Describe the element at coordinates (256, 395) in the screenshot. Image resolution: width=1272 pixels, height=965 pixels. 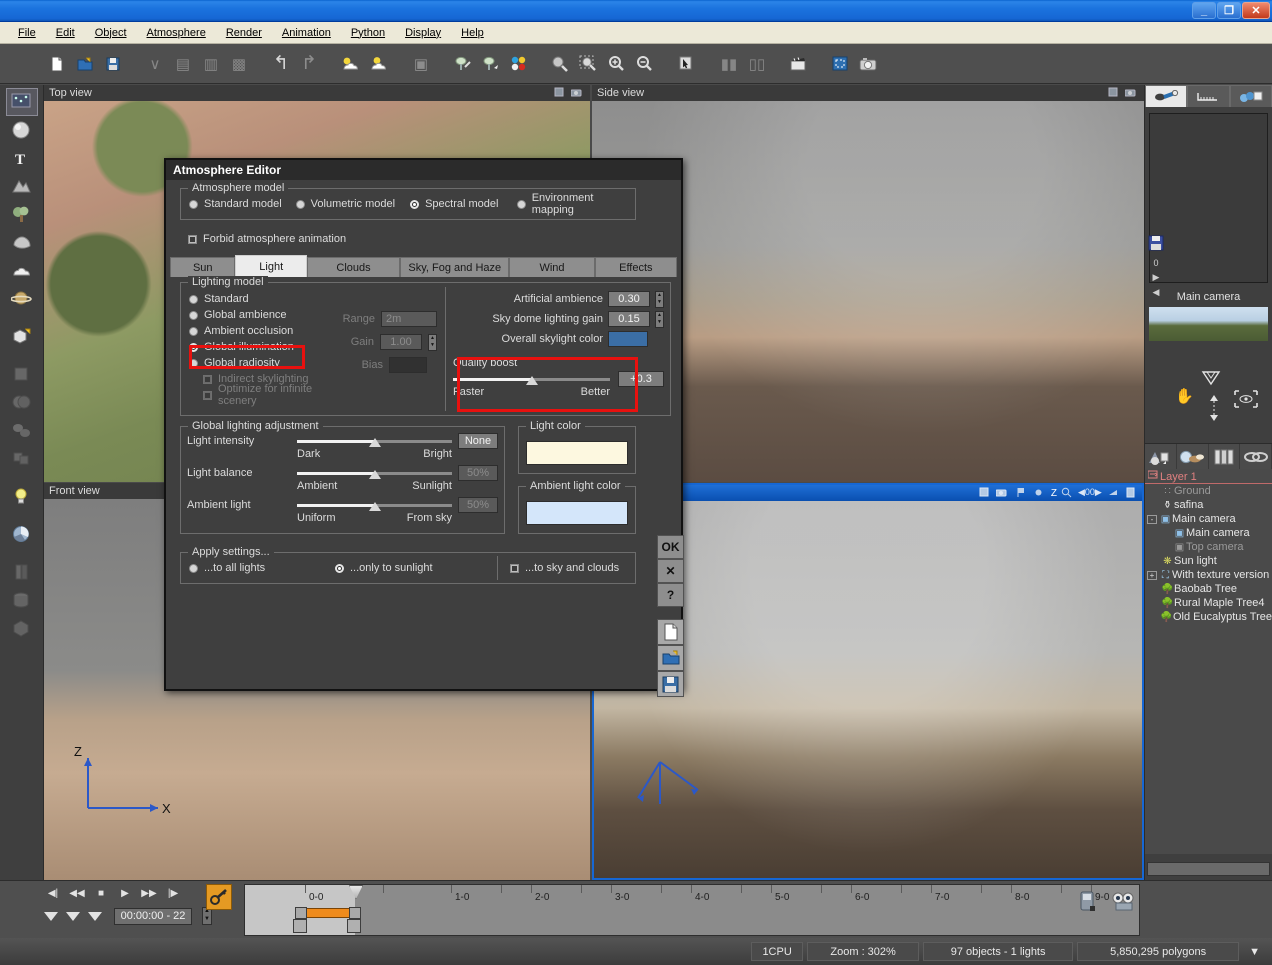
I see `check-optimize-infinite-scenery: Optimize for infinite scenery` at that location.